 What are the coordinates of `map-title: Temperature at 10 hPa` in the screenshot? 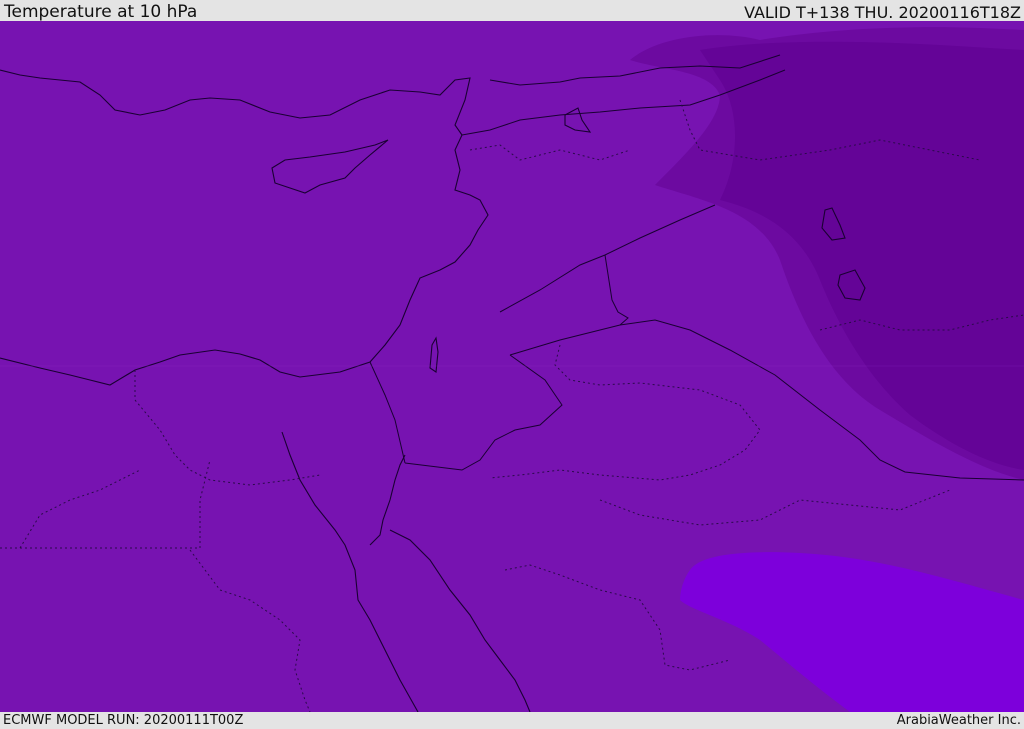 It's located at (101, 12).